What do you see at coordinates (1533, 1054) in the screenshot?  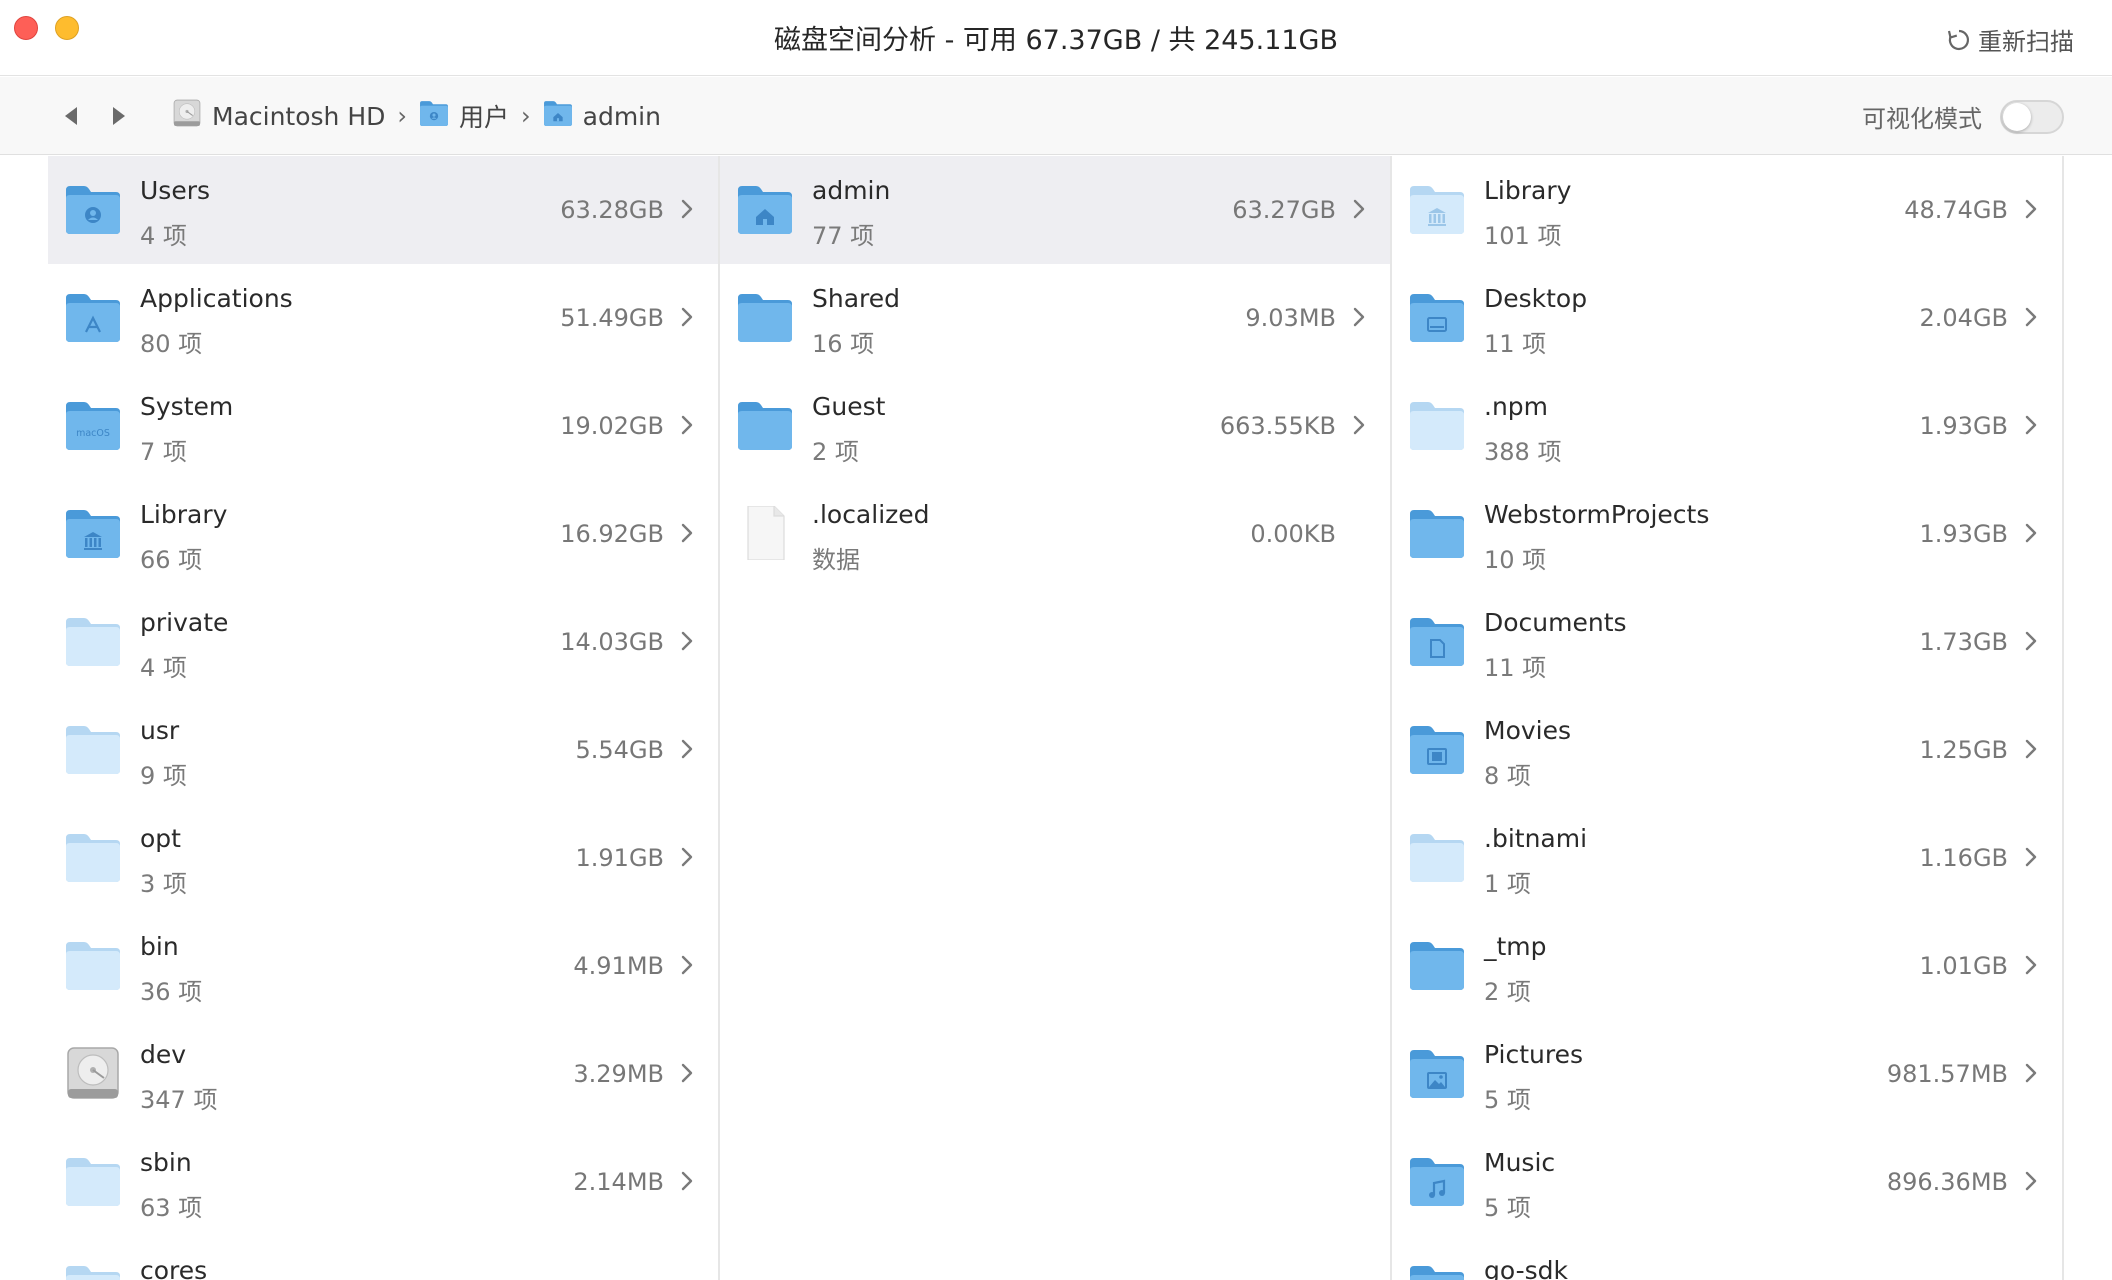 I see `item-name: Pictures` at bounding box center [1533, 1054].